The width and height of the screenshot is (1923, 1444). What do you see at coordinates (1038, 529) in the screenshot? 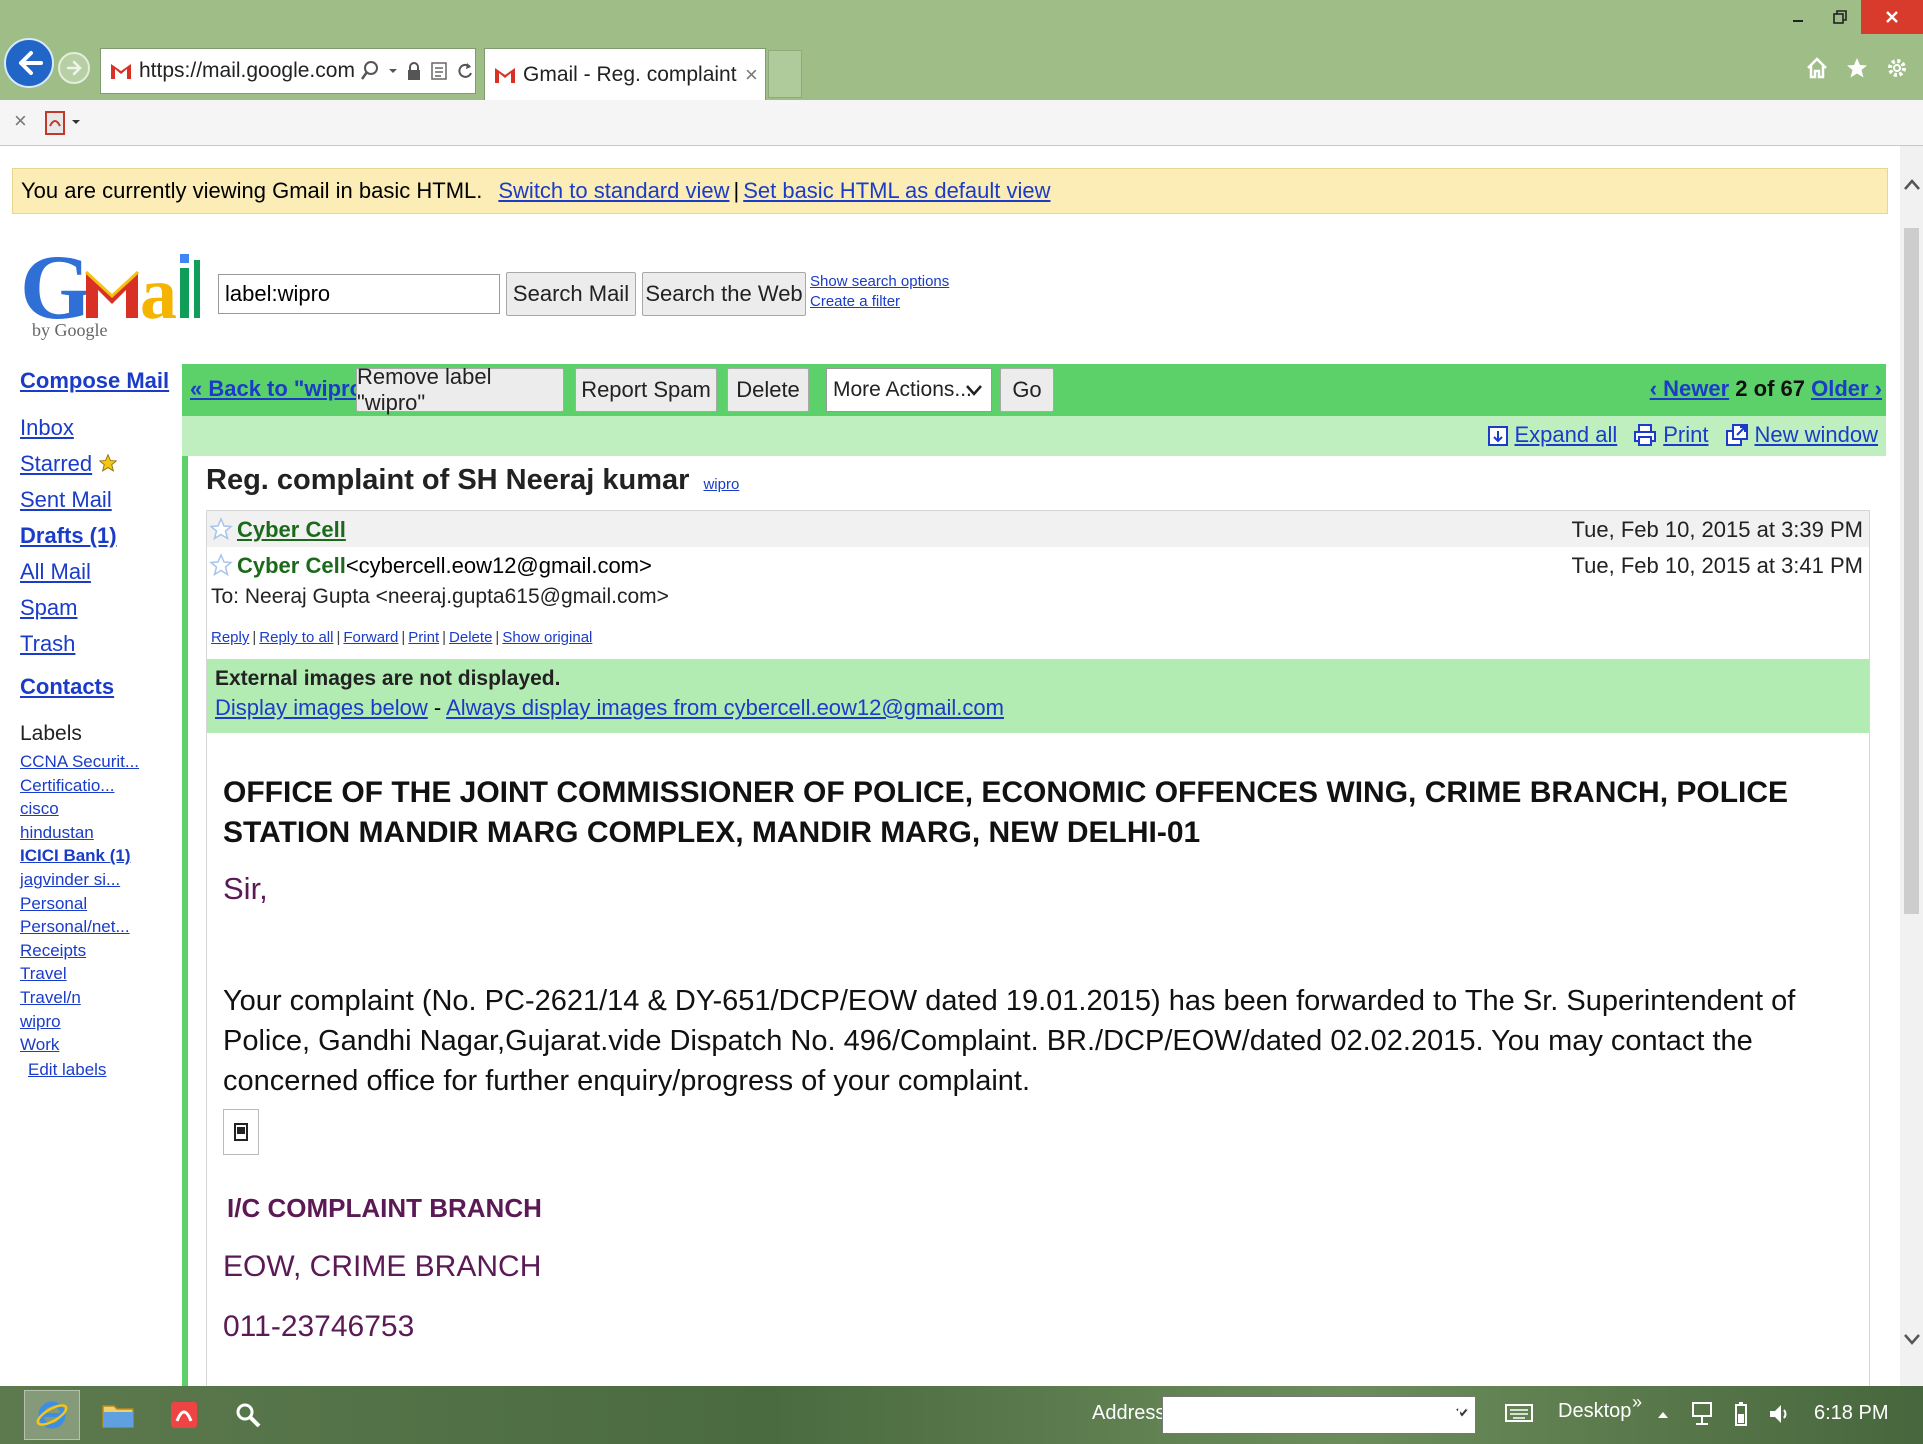
I see `collapsed-message: Cyber Cell Tue, Feb 10, 2015 at 3:39 PM` at bounding box center [1038, 529].